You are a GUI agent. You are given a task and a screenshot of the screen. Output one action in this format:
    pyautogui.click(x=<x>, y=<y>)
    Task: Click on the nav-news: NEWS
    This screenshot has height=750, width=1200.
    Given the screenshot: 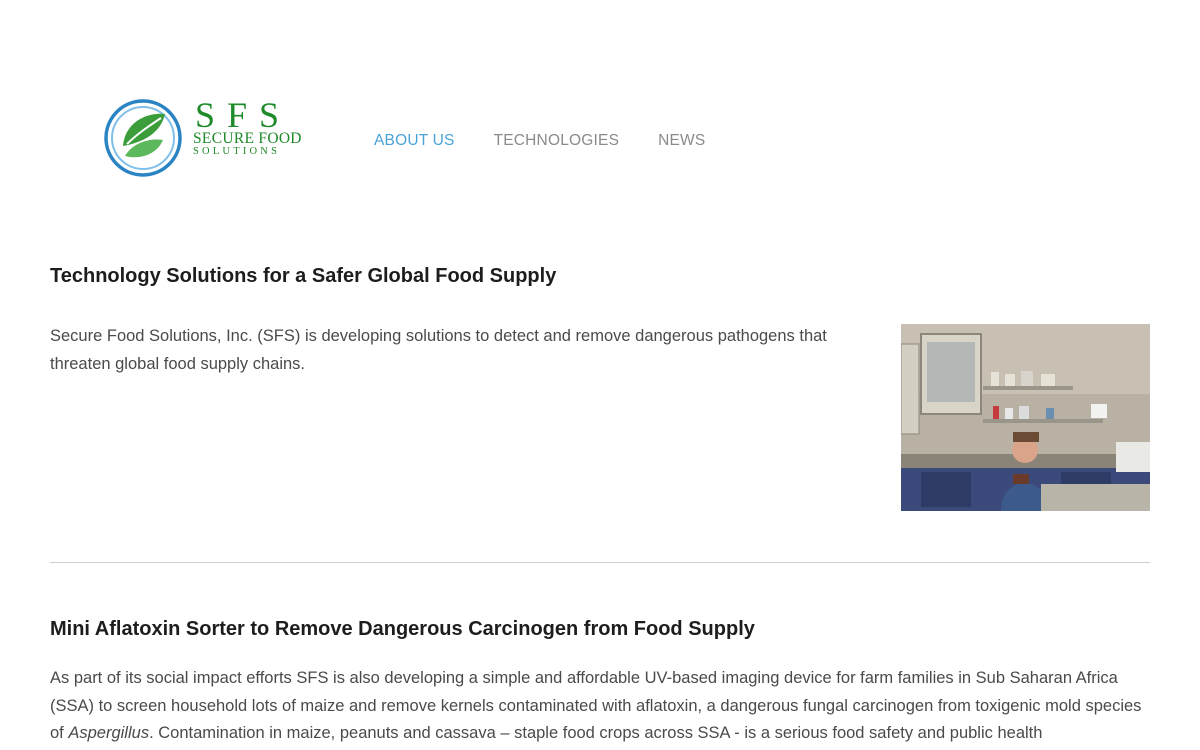 What is the action you would take?
    pyautogui.click(x=681, y=141)
    